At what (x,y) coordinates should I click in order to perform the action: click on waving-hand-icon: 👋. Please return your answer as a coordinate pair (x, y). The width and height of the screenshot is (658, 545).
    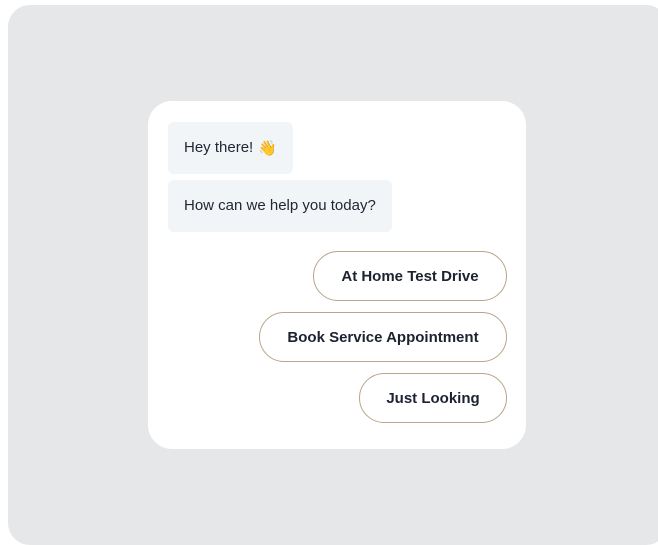
    Looking at the image, I should click on (267, 148).